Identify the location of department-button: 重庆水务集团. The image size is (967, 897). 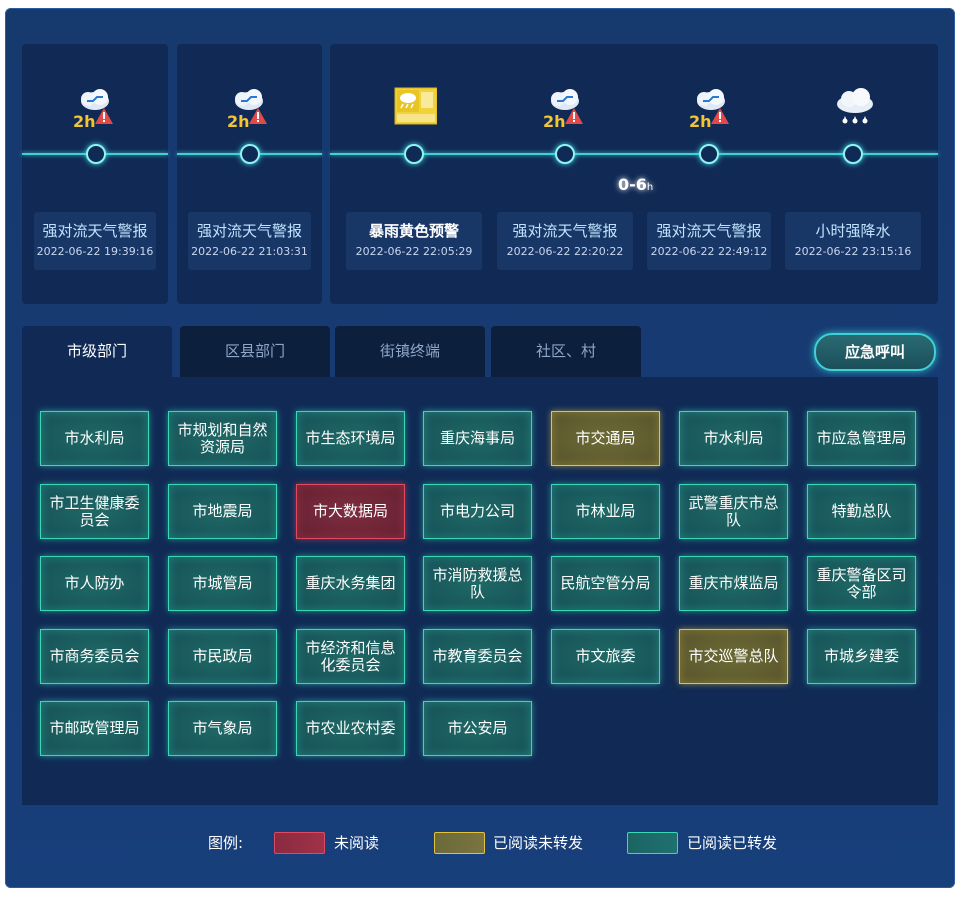
(350, 583).